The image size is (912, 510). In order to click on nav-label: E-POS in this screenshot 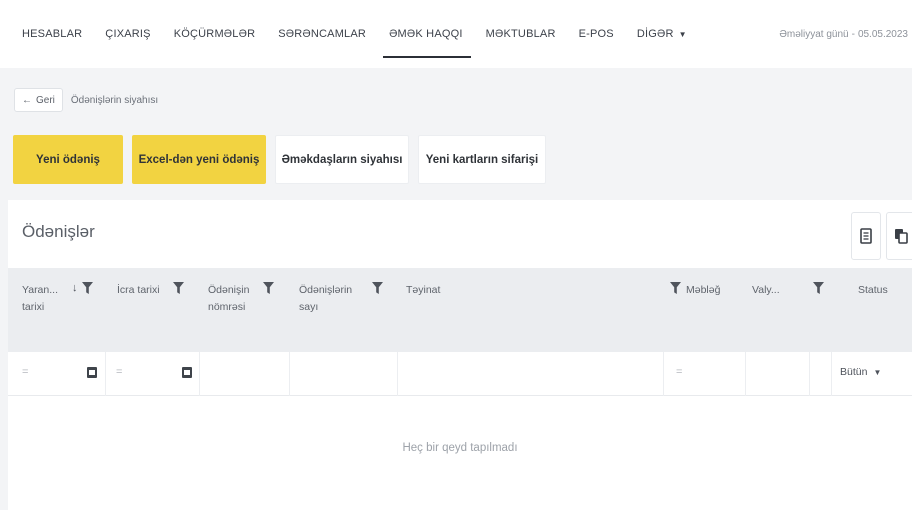, I will do `click(596, 34)`.